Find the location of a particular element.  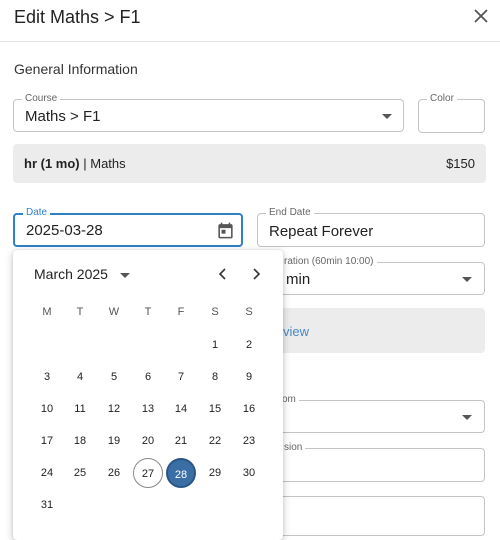

calendar-day: 11 is located at coordinates (80, 409).